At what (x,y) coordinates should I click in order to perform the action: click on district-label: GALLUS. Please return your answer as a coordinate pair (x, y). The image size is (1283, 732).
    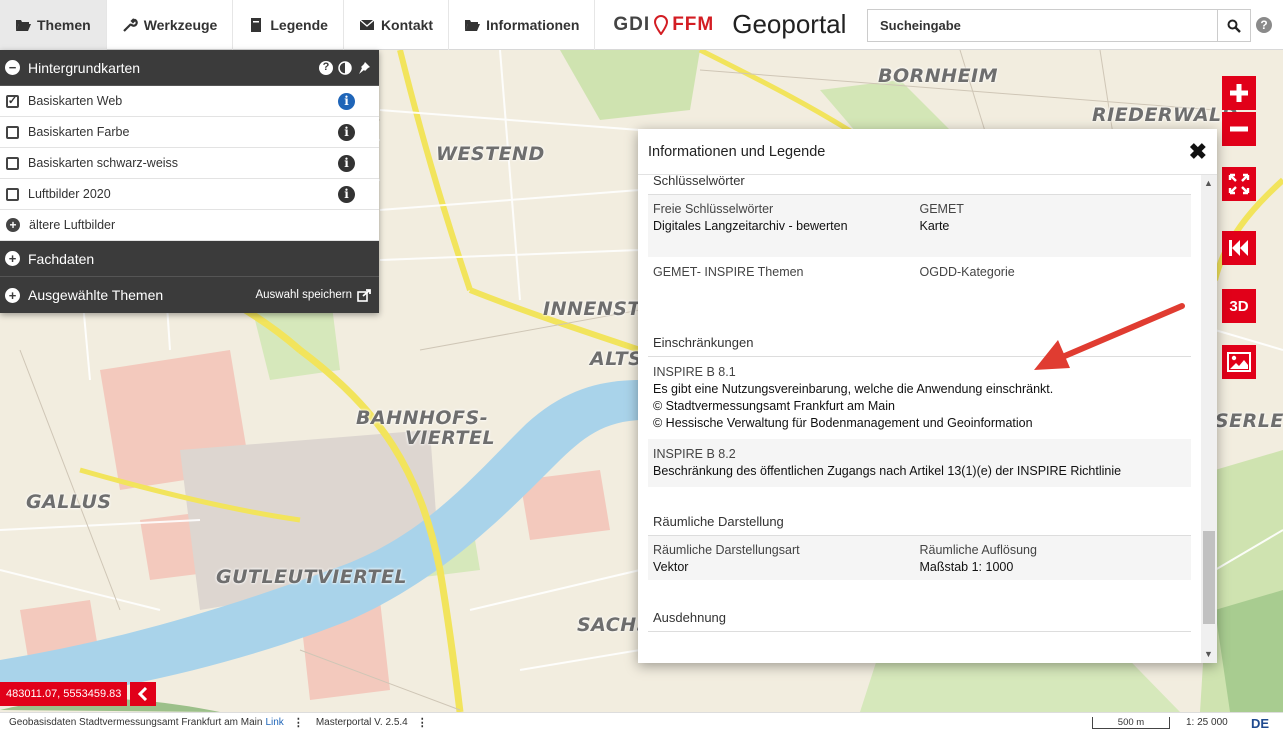
    Looking at the image, I should click on (69, 502).